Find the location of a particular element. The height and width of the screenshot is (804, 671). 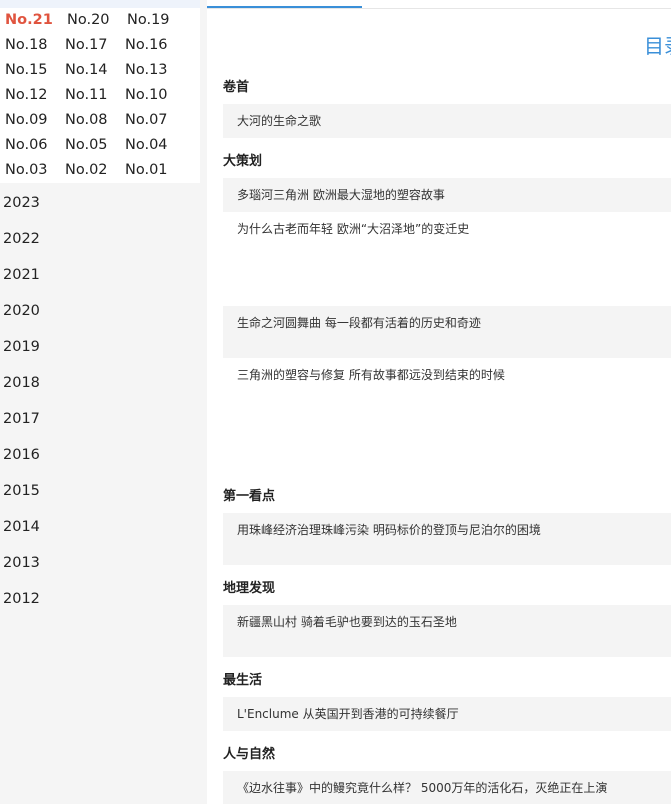

section-heading-zuishenghuo: 最生活 is located at coordinates (243, 680).